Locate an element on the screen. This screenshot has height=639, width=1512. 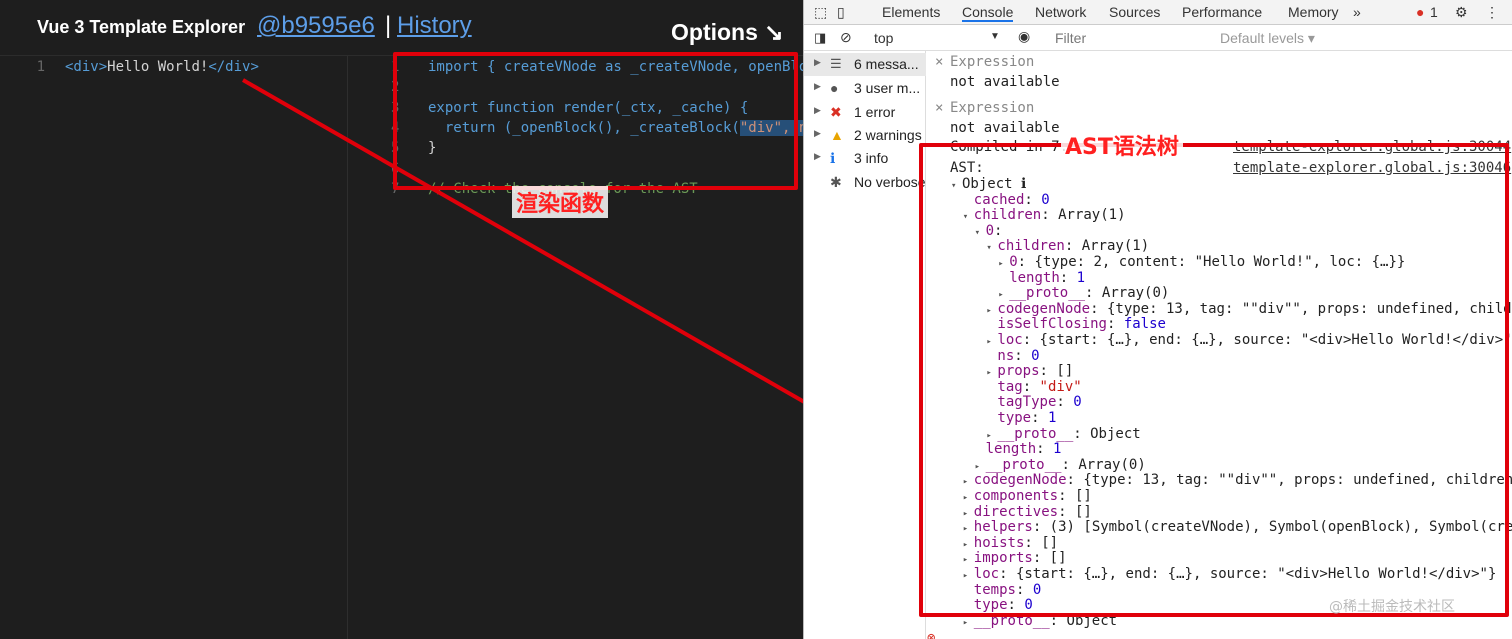
device-toggle-icon: ▯ is located at coordinates (841, 12).